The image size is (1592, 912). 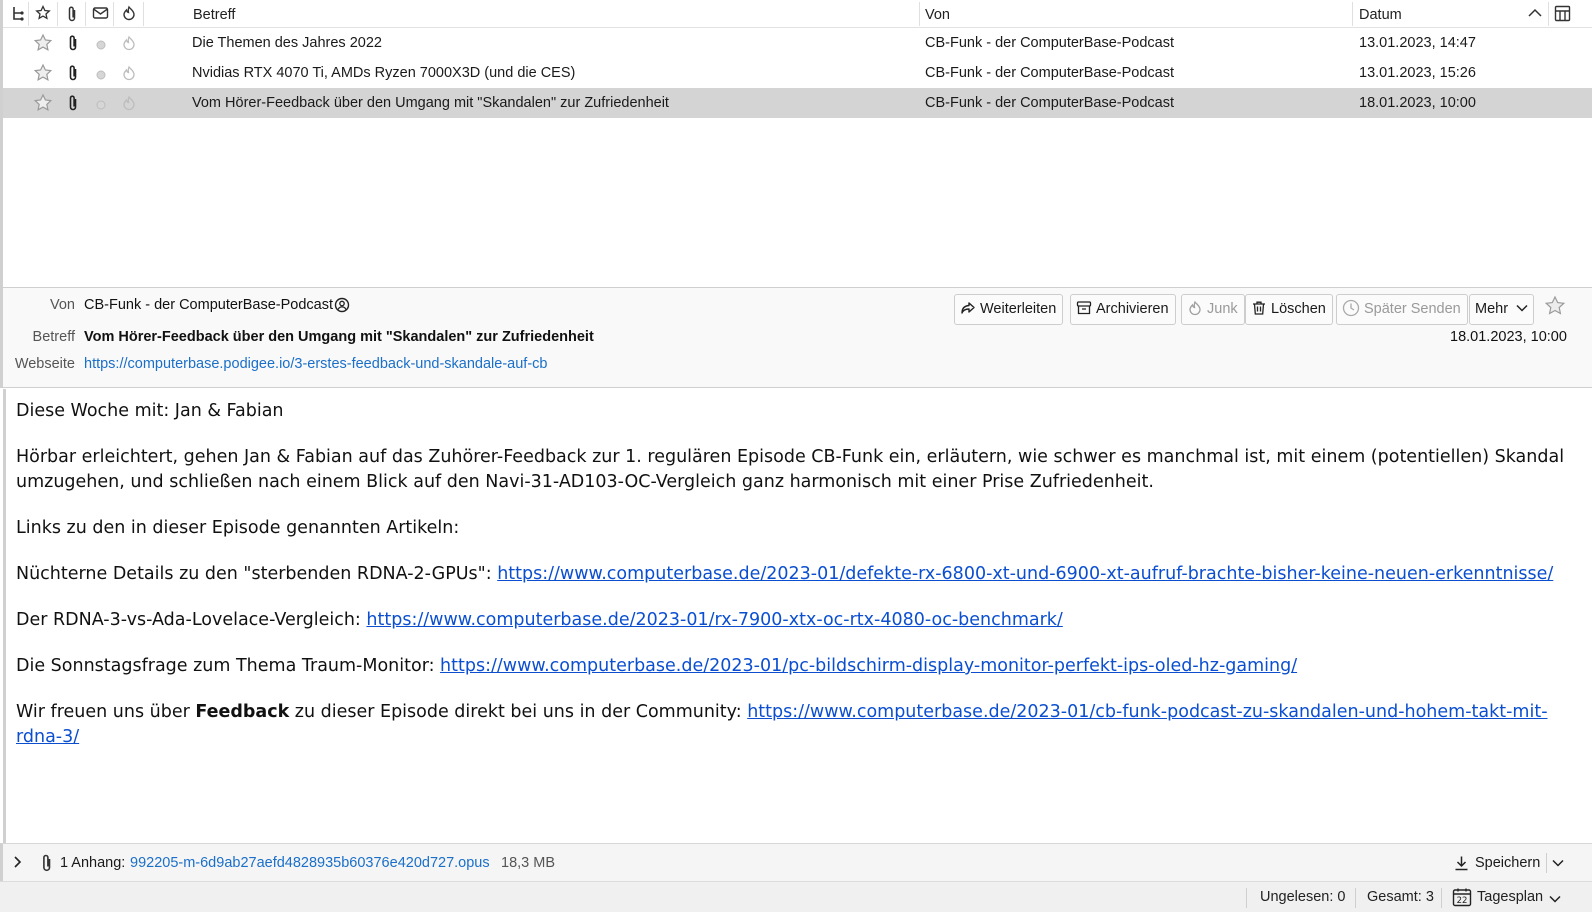 What do you see at coordinates (1132, 309) in the screenshot?
I see `archive-label: Archivieren` at bounding box center [1132, 309].